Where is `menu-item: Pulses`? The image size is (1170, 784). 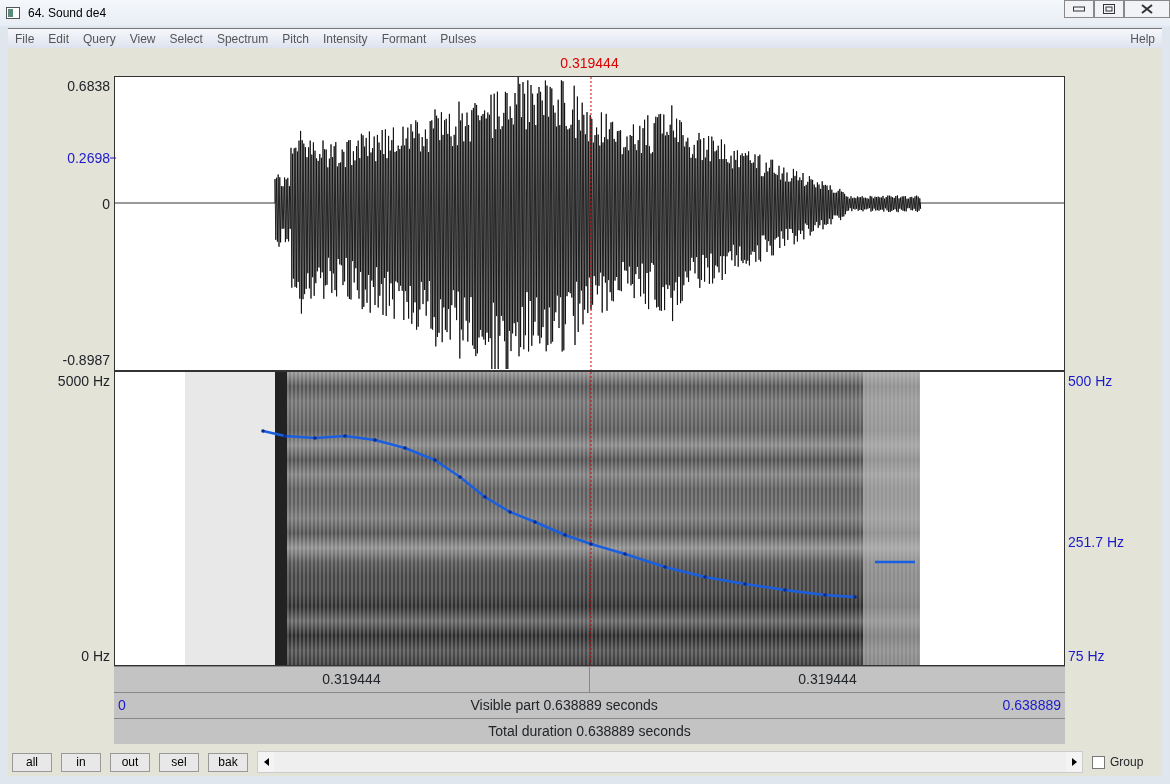 menu-item: Pulses is located at coordinates (458, 38).